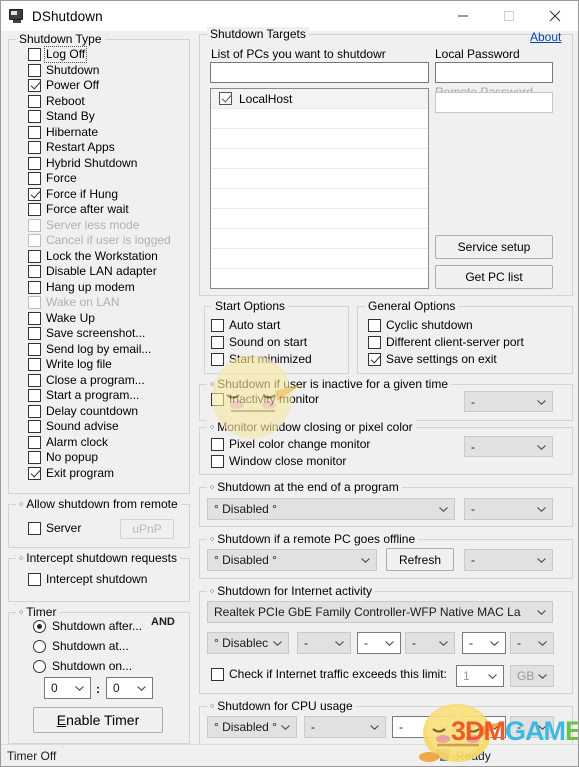  I want to click on shutdown-type-checkbox: Shutdown, so click(63, 70).